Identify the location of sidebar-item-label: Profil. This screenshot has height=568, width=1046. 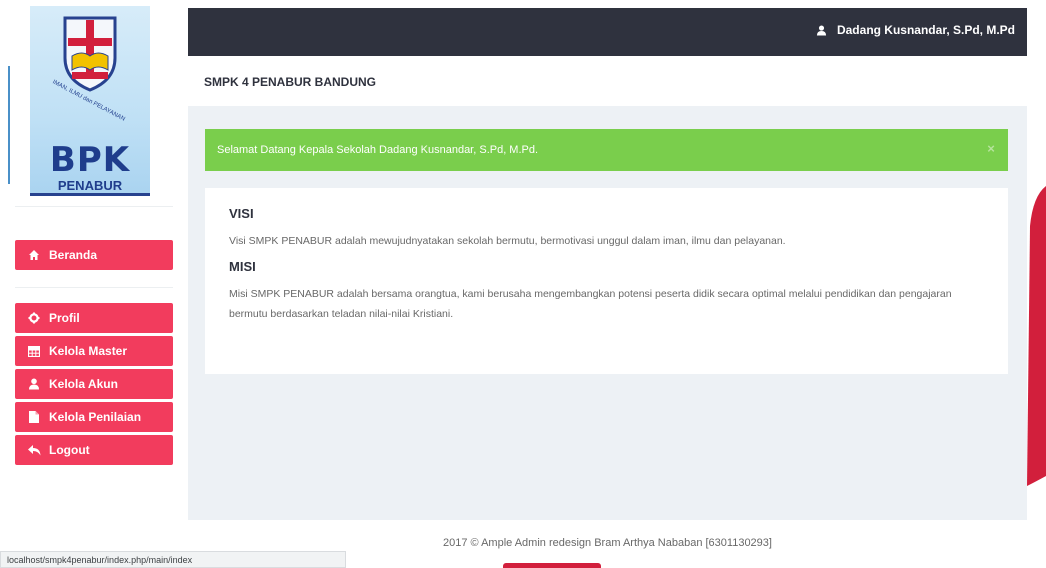
(64, 318).